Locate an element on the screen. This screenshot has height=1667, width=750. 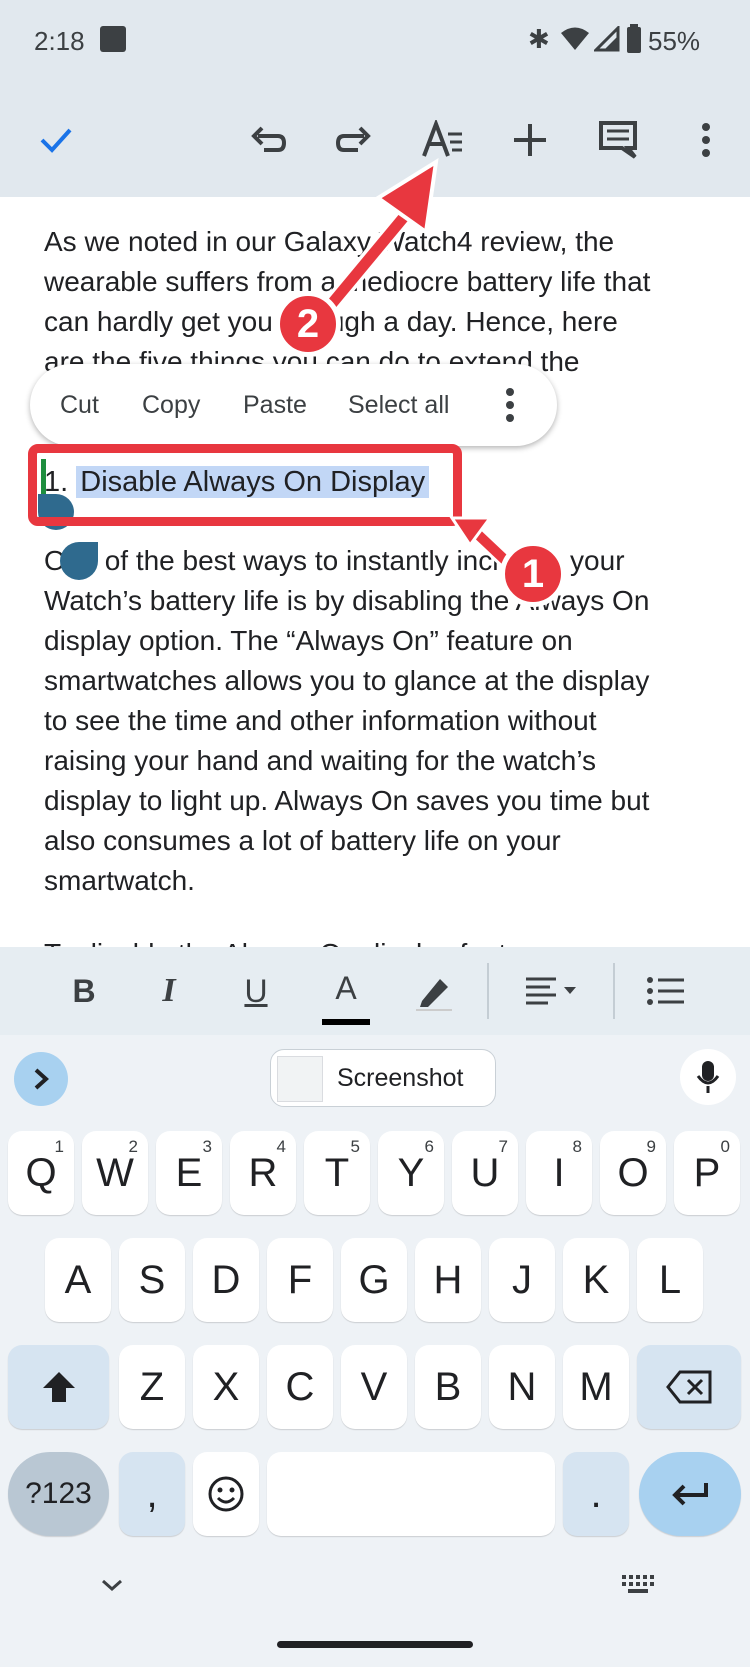
key-hint: 7 is located at coordinates (503, 1146).